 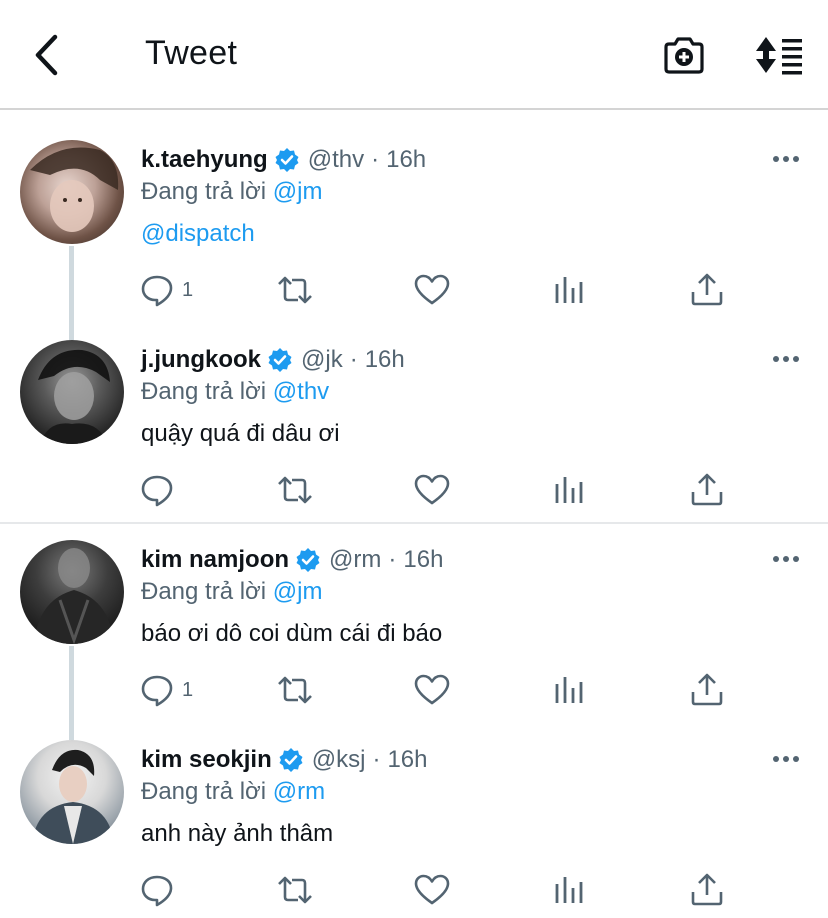 I want to click on tweet-text: anh này ảnh thâm, so click(x=237, y=833).